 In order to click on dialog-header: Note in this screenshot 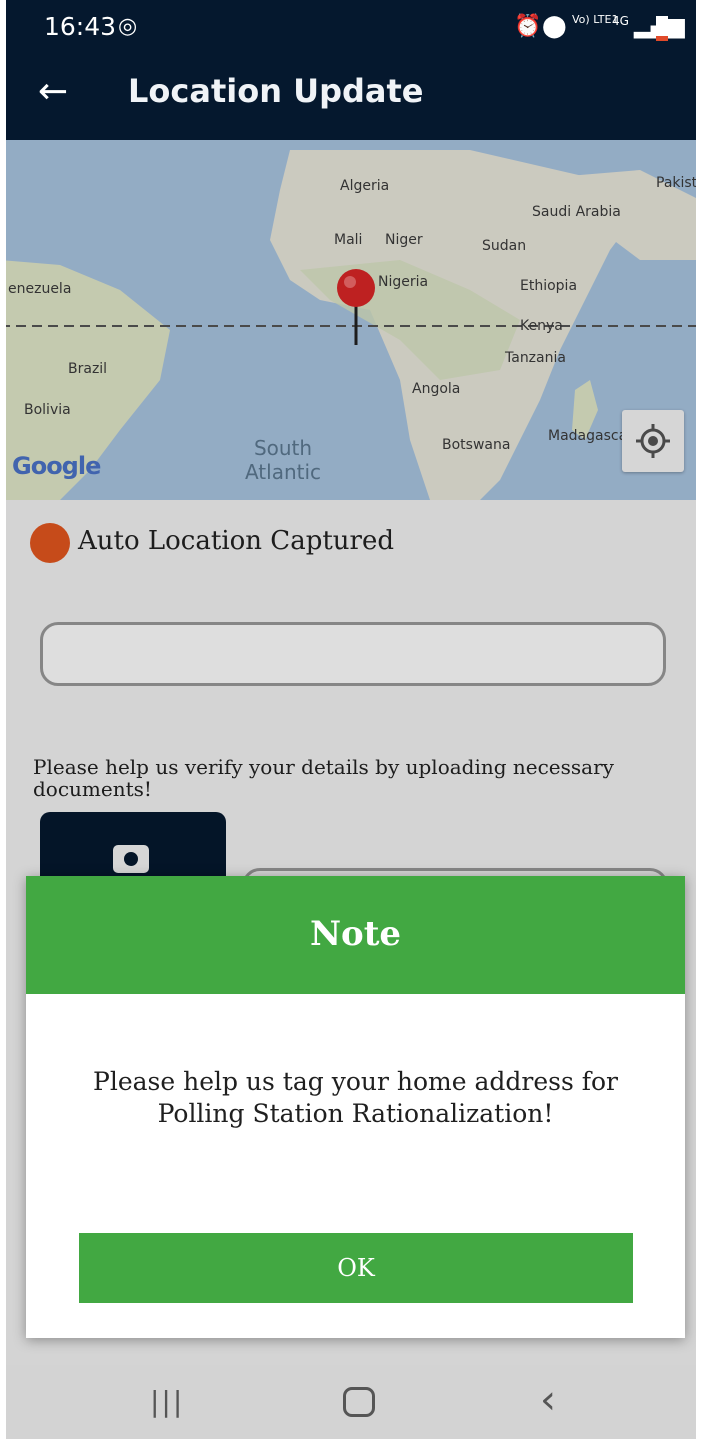, I will do `click(355, 935)`.